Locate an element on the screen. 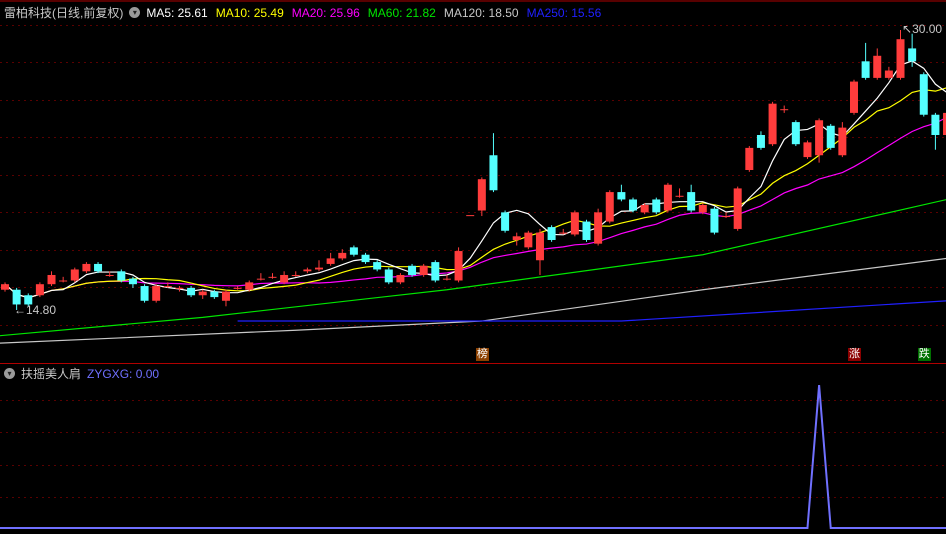 This screenshot has width=946, height=534. indicator-name: 扶摇美人肩 is located at coordinates (51, 374).